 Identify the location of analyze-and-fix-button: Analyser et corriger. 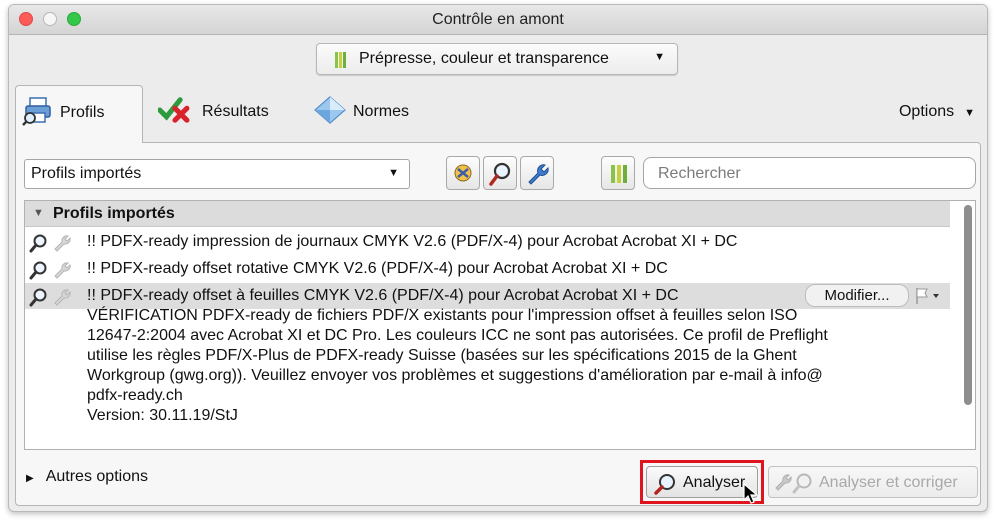
(873, 482).